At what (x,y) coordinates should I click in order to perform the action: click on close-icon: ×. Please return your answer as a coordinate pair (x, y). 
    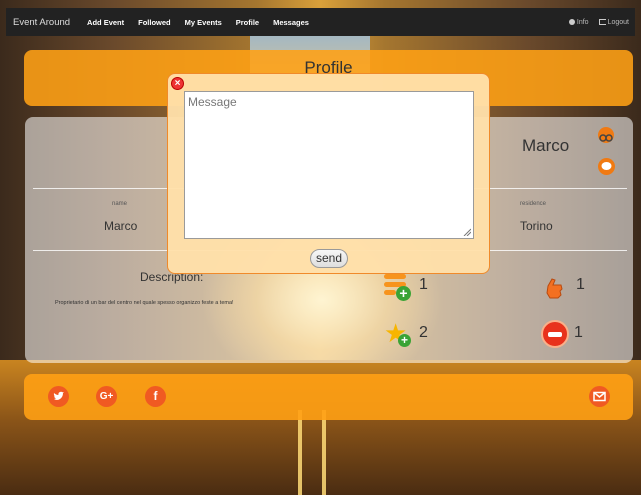
    Looking at the image, I should click on (177, 83).